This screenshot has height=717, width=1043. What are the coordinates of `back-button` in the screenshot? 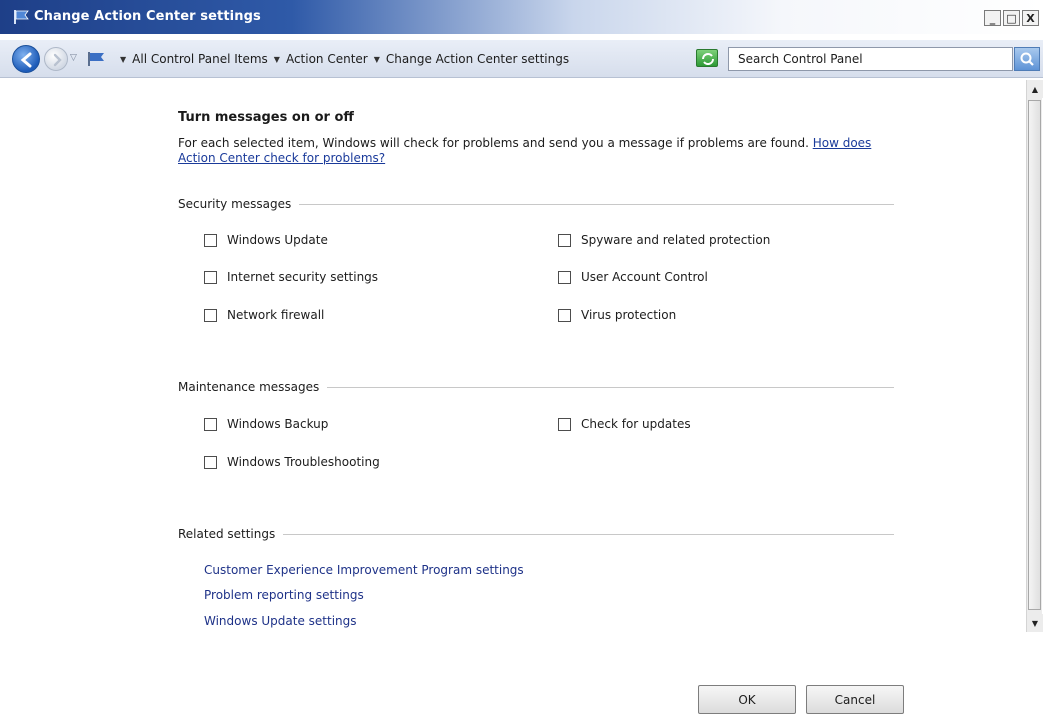 It's located at (26, 59).